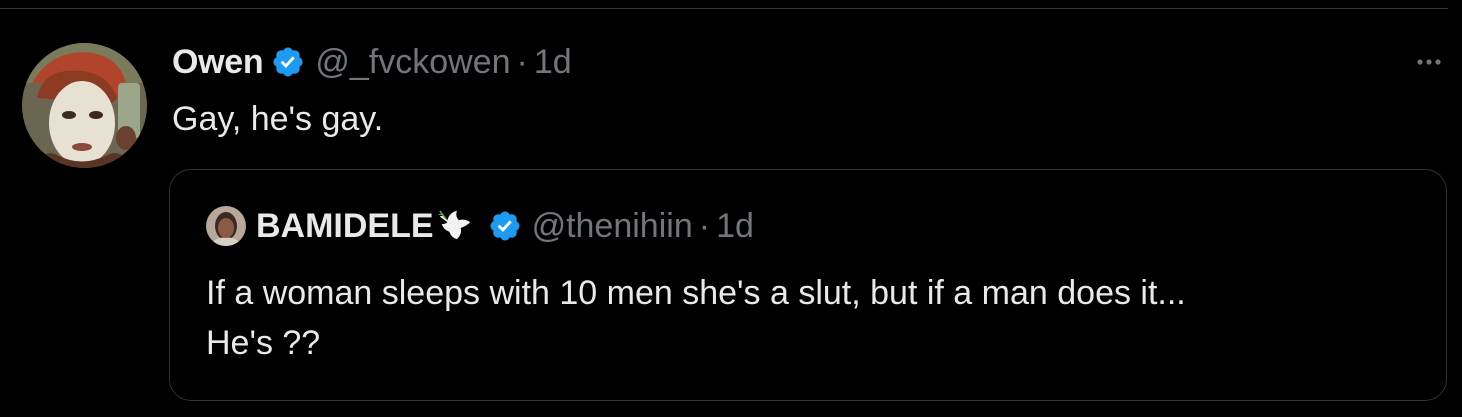  What do you see at coordinates (505, 226) in the screenshot?
I see `quote-verified-badge-icon` at bounding box center [505, 226].